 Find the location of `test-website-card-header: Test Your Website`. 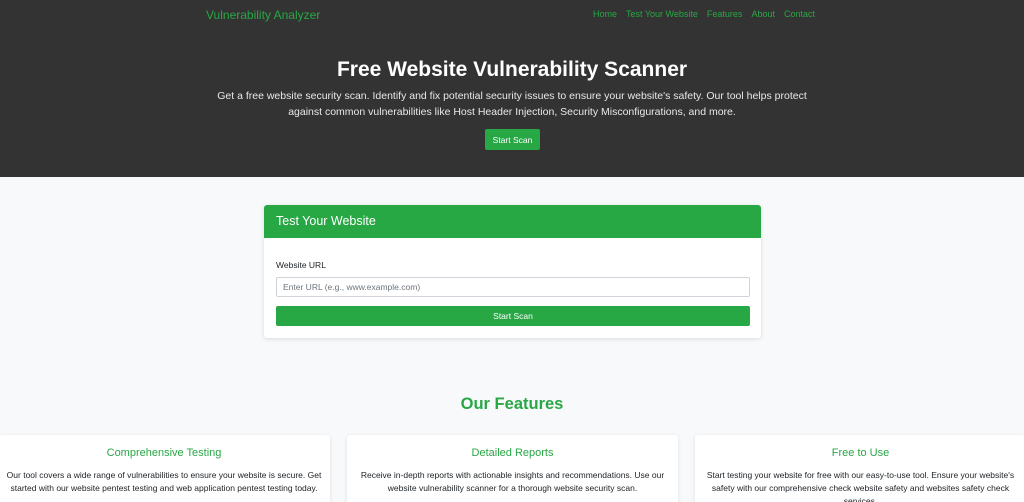

test-website-card-header: Test Your Website is located at coordinates (512, 221).